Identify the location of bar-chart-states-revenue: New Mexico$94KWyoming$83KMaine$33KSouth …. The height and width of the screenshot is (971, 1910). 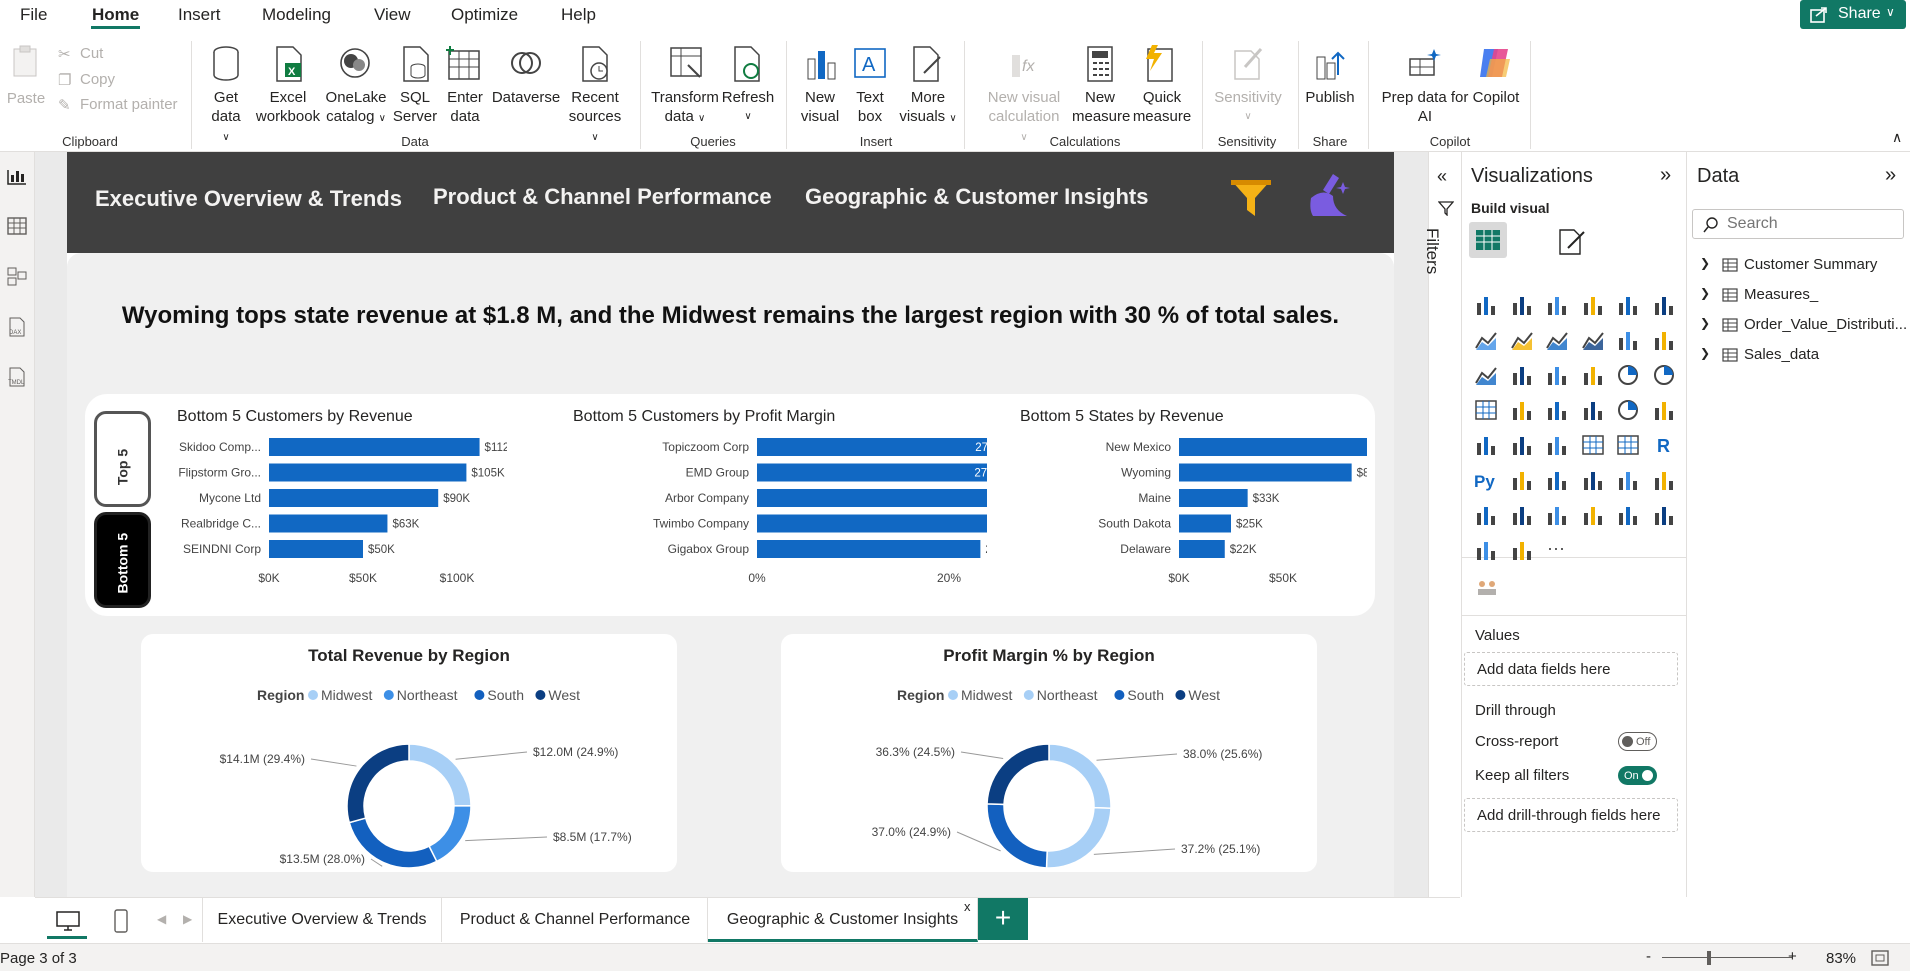
(1187, 511).